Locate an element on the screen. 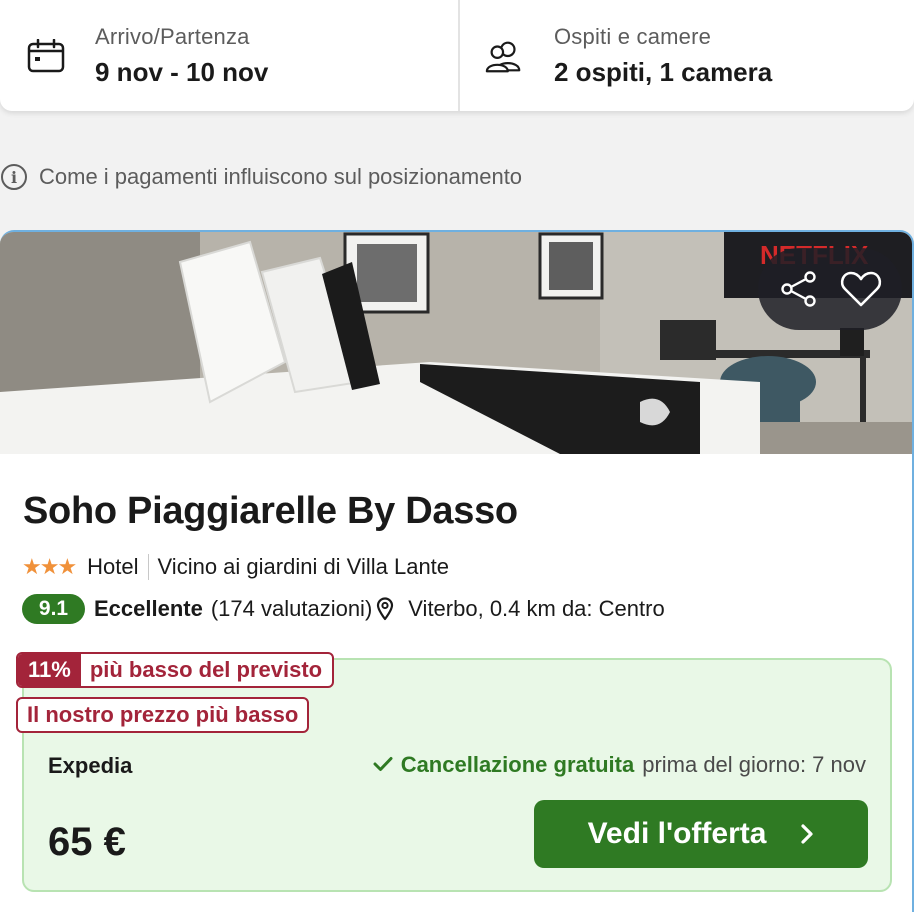 The image size is (914, 912). photo-actions is located at coordinates (830, 289).